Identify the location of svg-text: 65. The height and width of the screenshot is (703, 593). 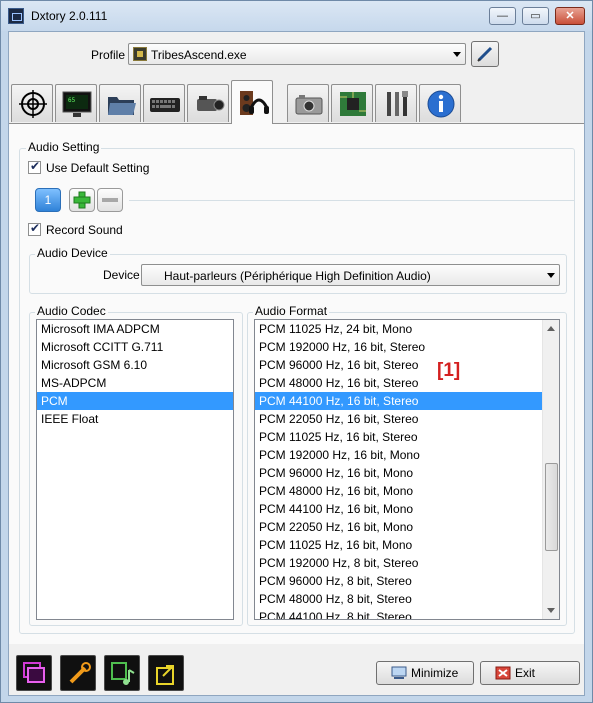
(72, 100).